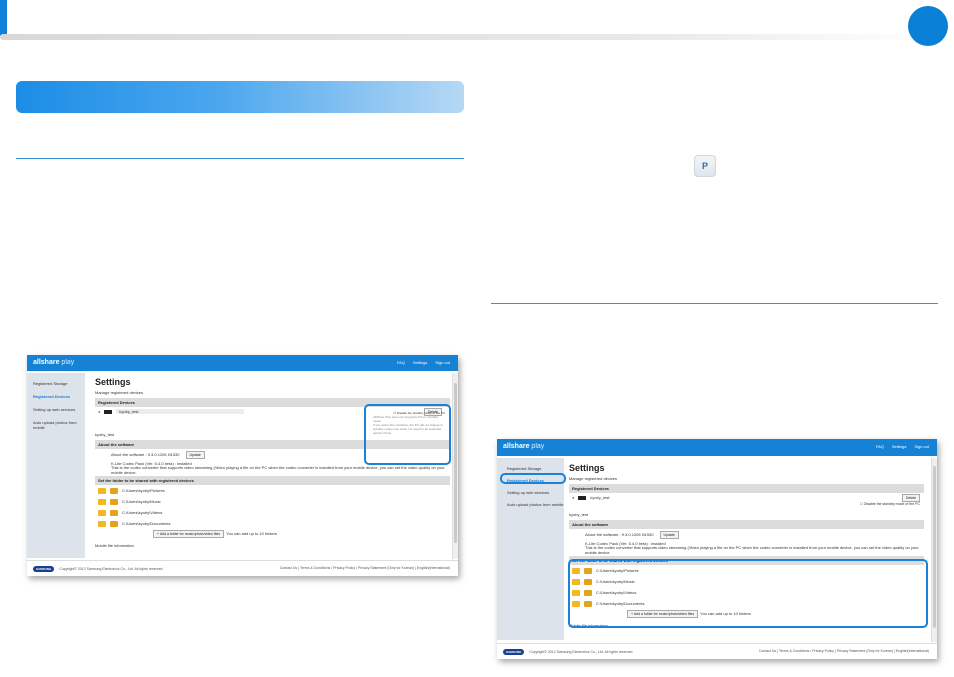 This screenshot has height=677, width=954. What do you see at coordinates (891, 504) in the screenshot?
I see `standby-label: Disable the standby mode of the PC` at bounding box center [891, 504].